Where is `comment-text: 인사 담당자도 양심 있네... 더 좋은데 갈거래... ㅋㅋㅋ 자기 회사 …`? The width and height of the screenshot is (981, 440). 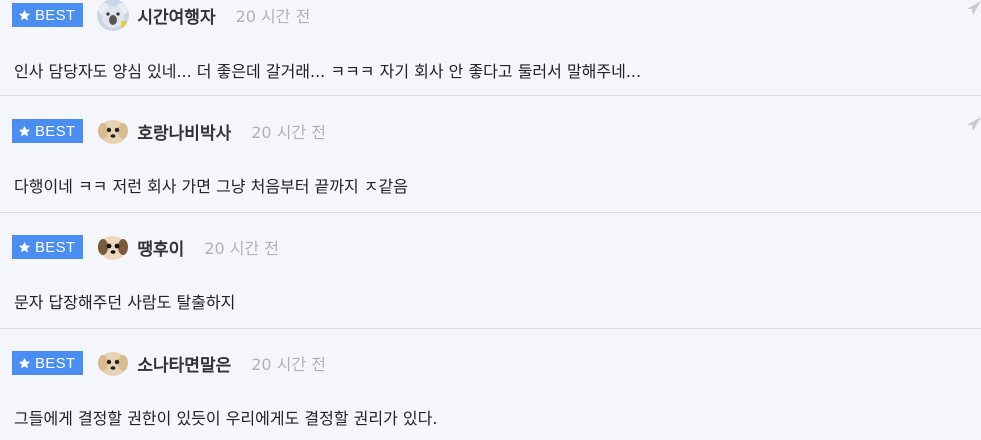 comment-text: 인사 담당자도 양심 있네... 더 좋은데 갈거래... ㅋㅋㅋ 자기 회사 … is located at coordinates (328, 71).